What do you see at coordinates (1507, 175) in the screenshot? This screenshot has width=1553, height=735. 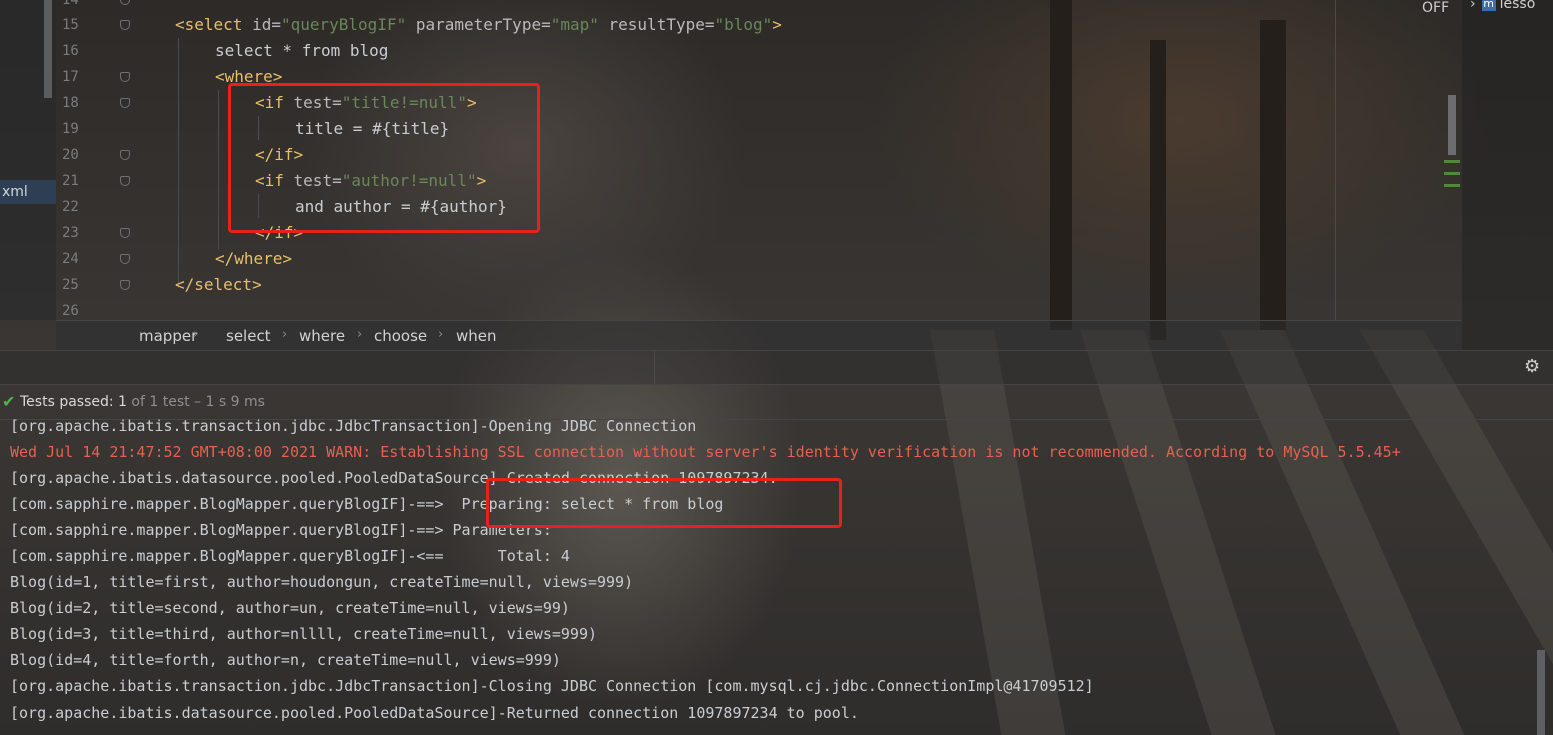 I see `project-tool-window` at bounding box center [1507, 175].